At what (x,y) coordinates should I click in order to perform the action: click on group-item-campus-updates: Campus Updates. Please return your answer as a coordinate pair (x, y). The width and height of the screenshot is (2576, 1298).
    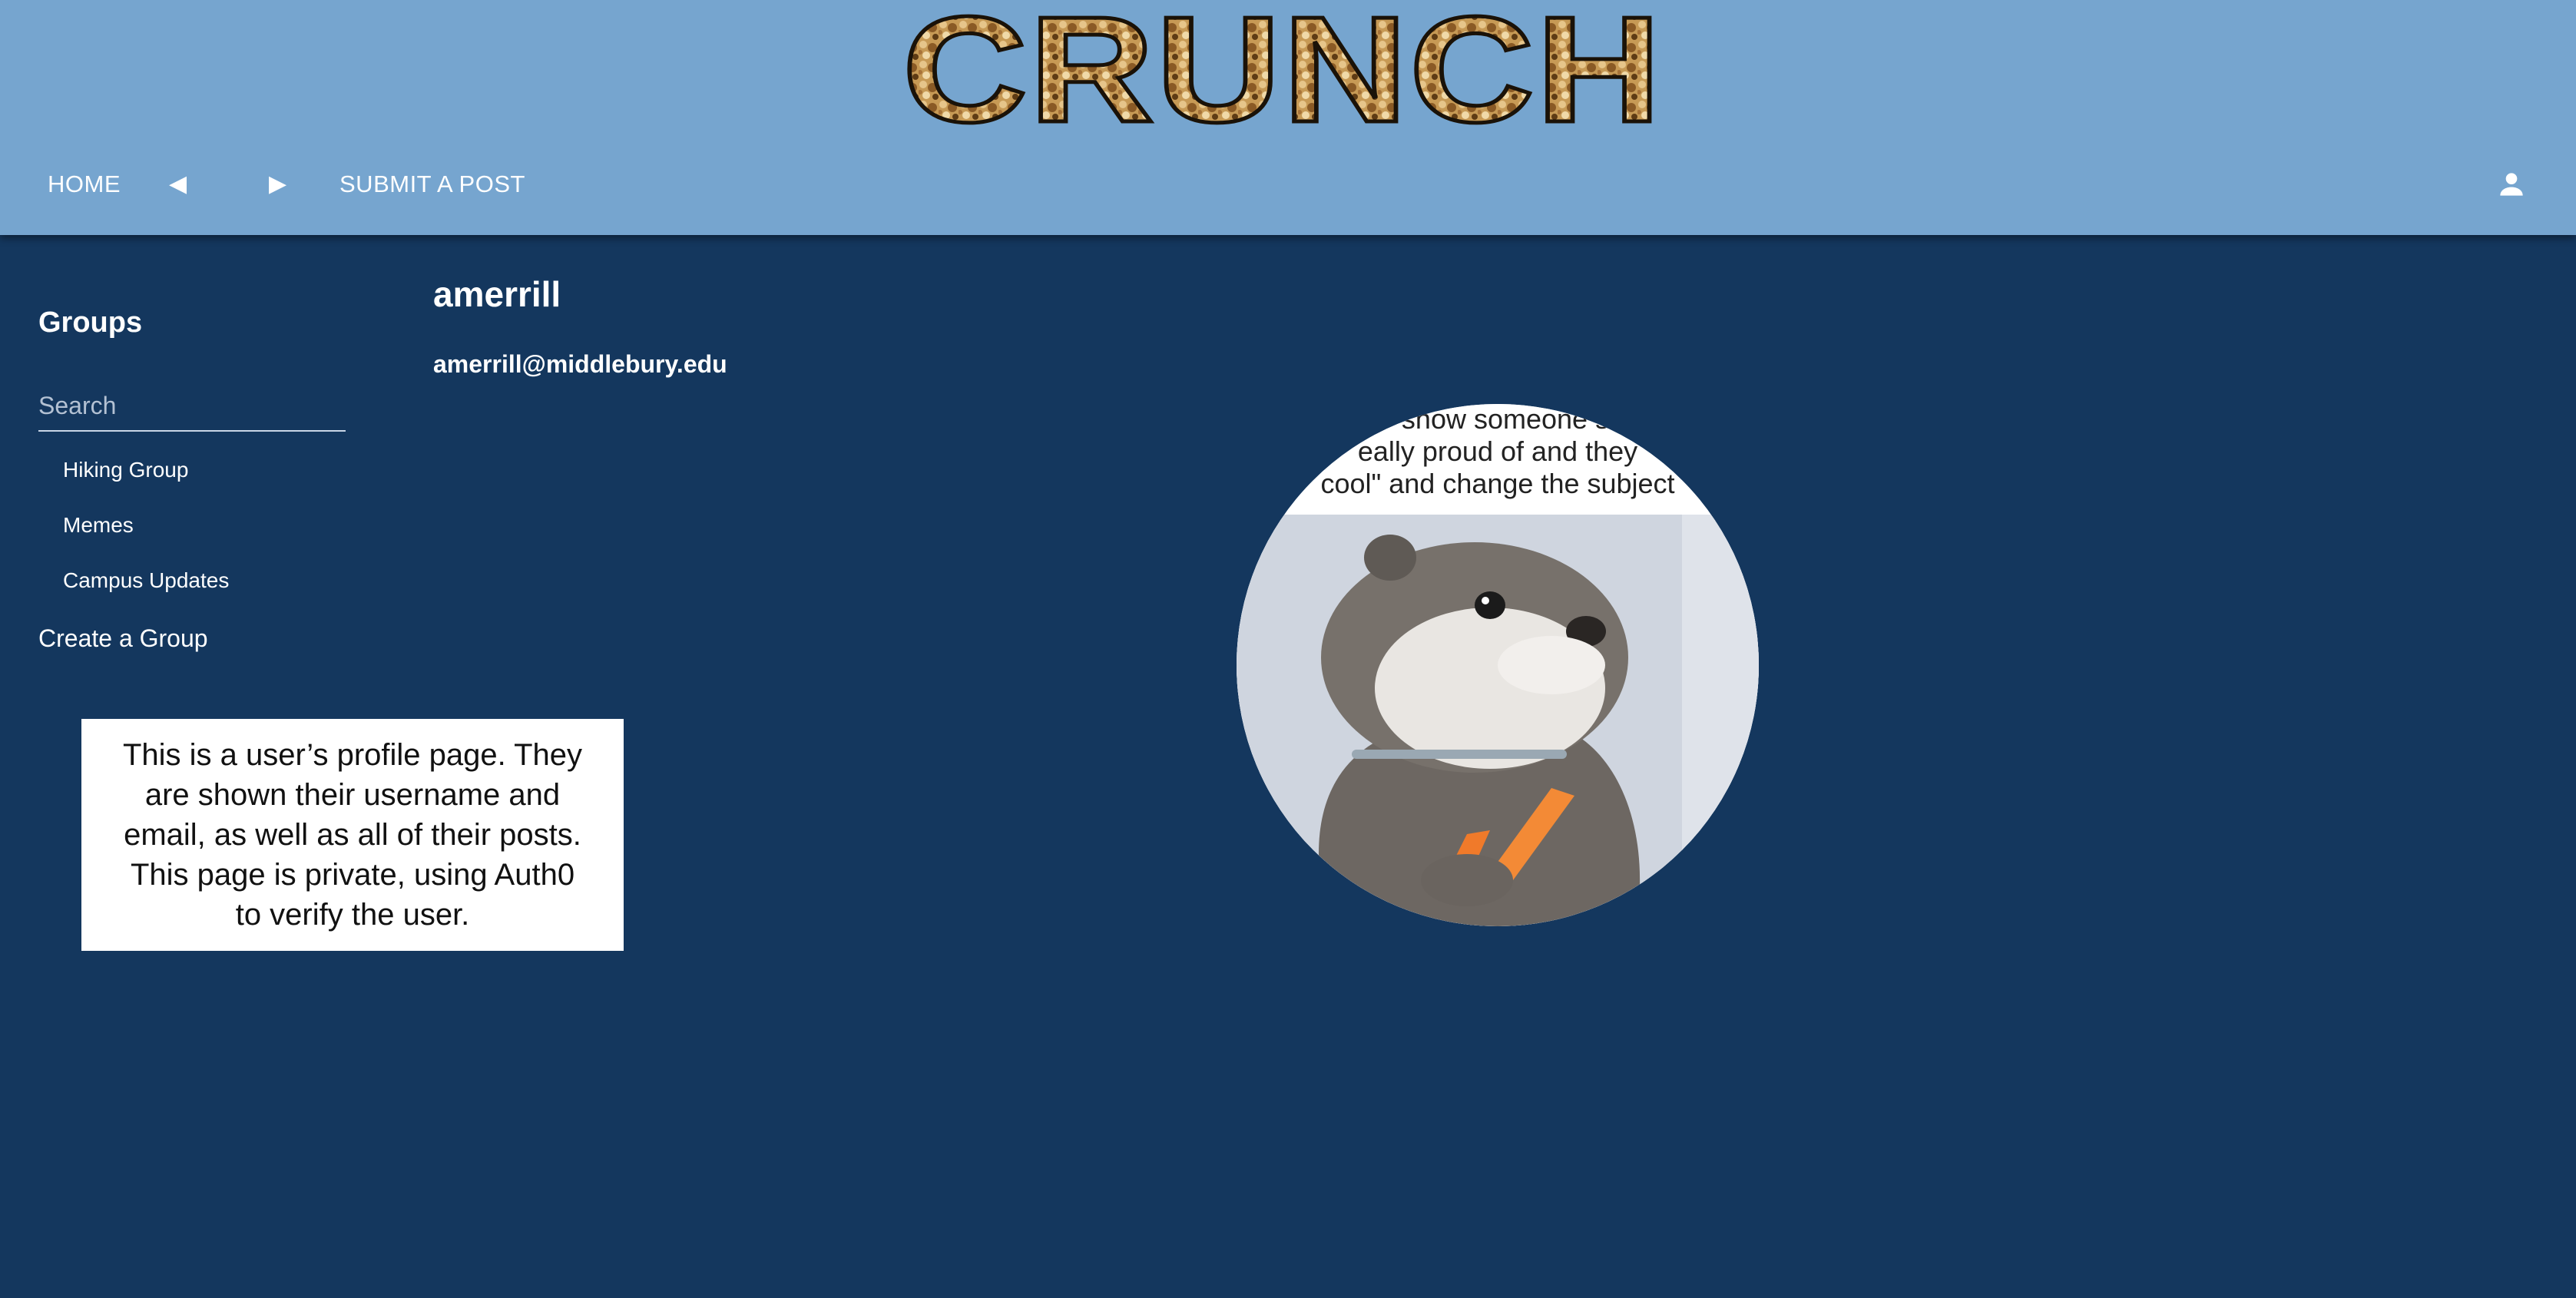
    Looking at the image, I should click on (192, 580).